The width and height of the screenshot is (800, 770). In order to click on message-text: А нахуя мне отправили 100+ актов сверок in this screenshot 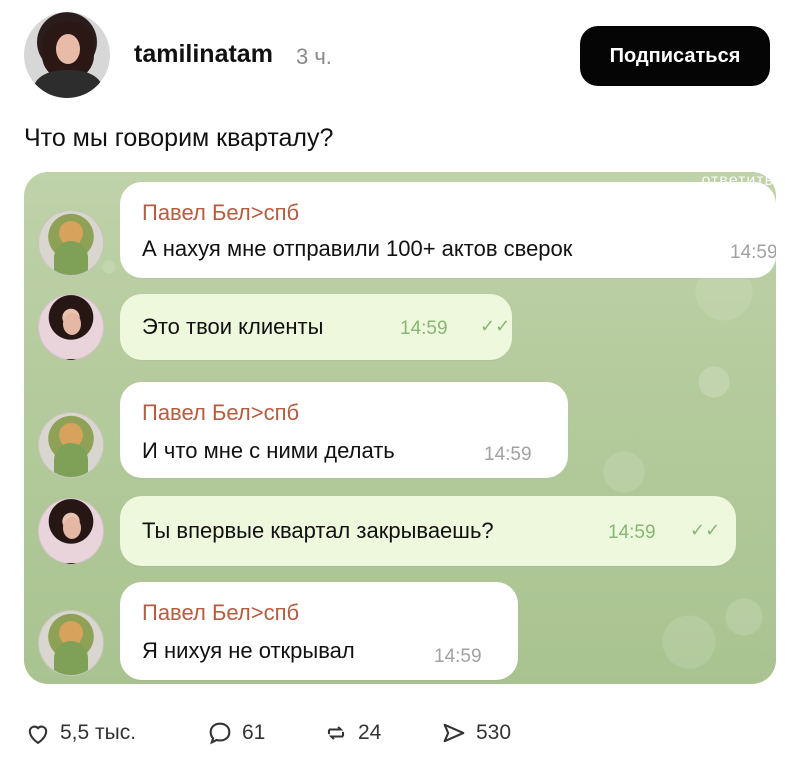, I will do `click(357, 248)`.